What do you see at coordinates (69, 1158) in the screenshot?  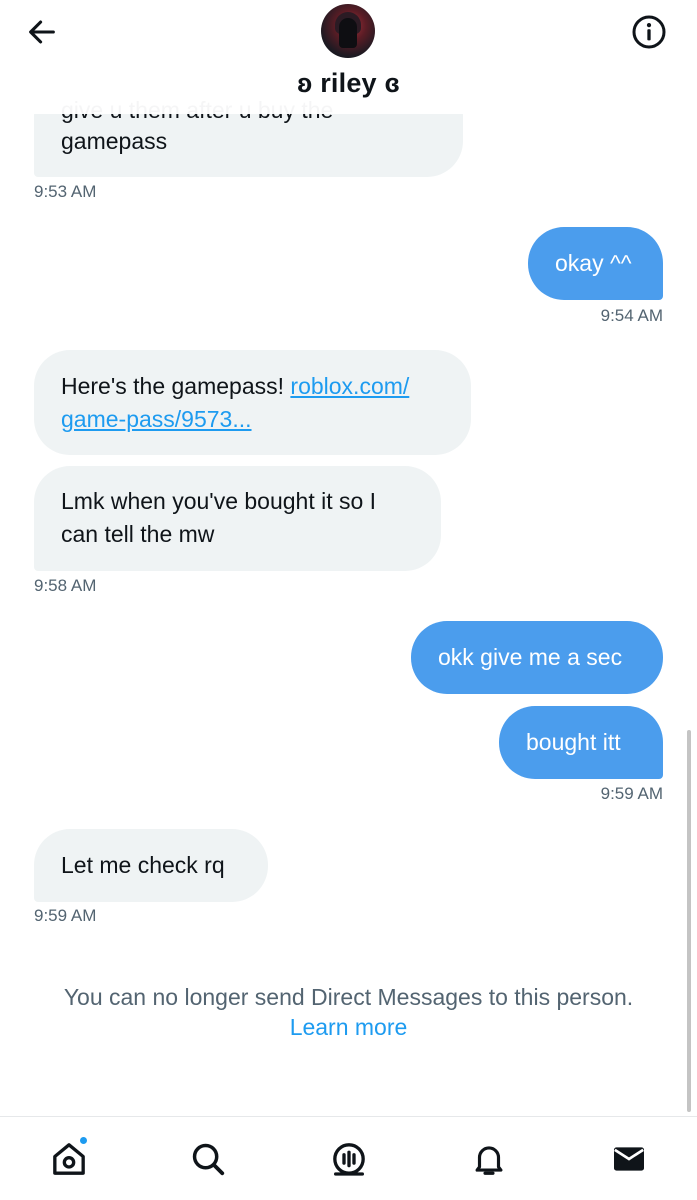 I see `nav-home` at bounding box center [69, 1158].